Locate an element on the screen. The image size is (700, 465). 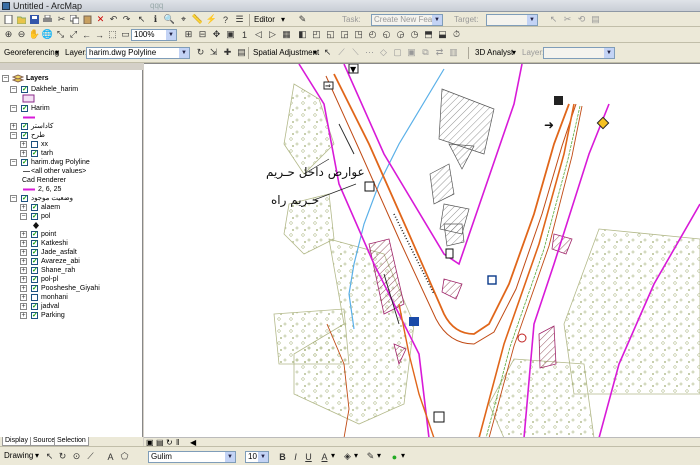
toc-layer-row: − pol is located at coordinates (71, 216).